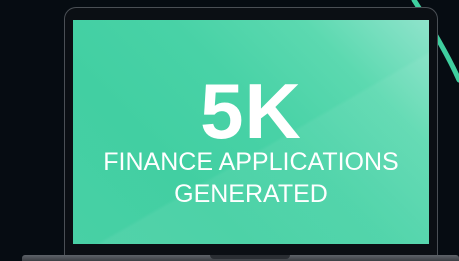 This screenshot has height=261, width=459. What do you see at coordinates (250, 257) in the screenshot?
I see `laptop-base-notch` at bounding box center [250, 257].